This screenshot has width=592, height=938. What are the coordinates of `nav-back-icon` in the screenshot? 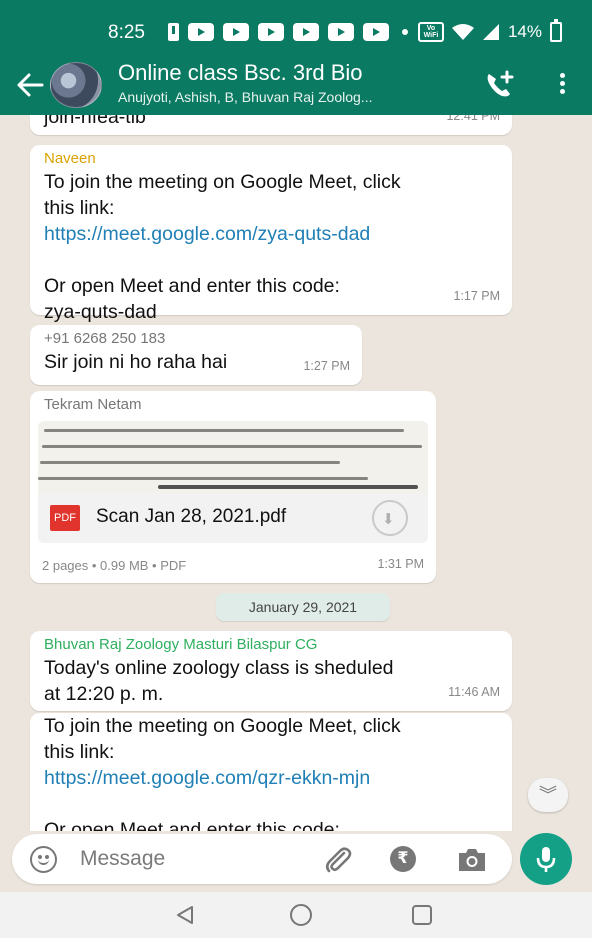 It's located at (185, 915).